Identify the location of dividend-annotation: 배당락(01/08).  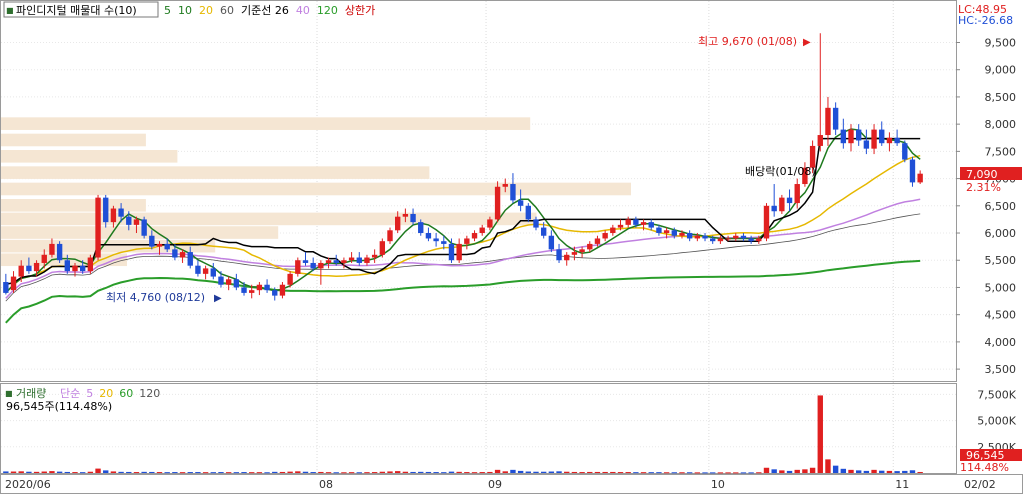
(780, 171).